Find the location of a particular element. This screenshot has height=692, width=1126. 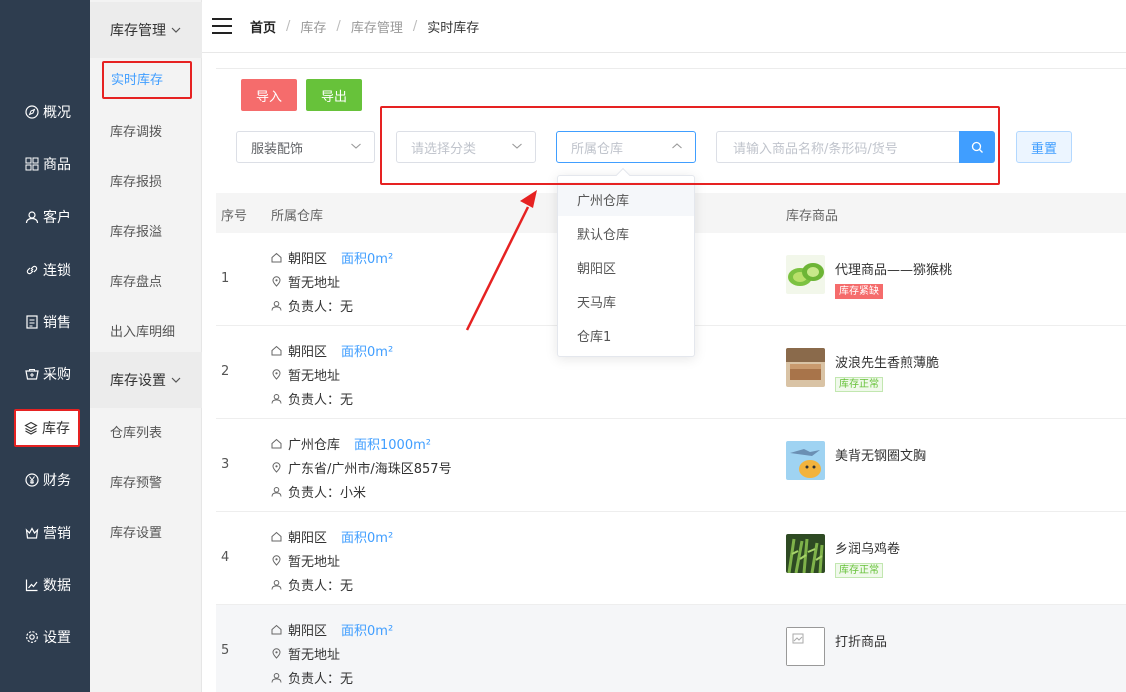

submenu-group-inventory-management: 库存管理 is located at coordinates (146, 30).